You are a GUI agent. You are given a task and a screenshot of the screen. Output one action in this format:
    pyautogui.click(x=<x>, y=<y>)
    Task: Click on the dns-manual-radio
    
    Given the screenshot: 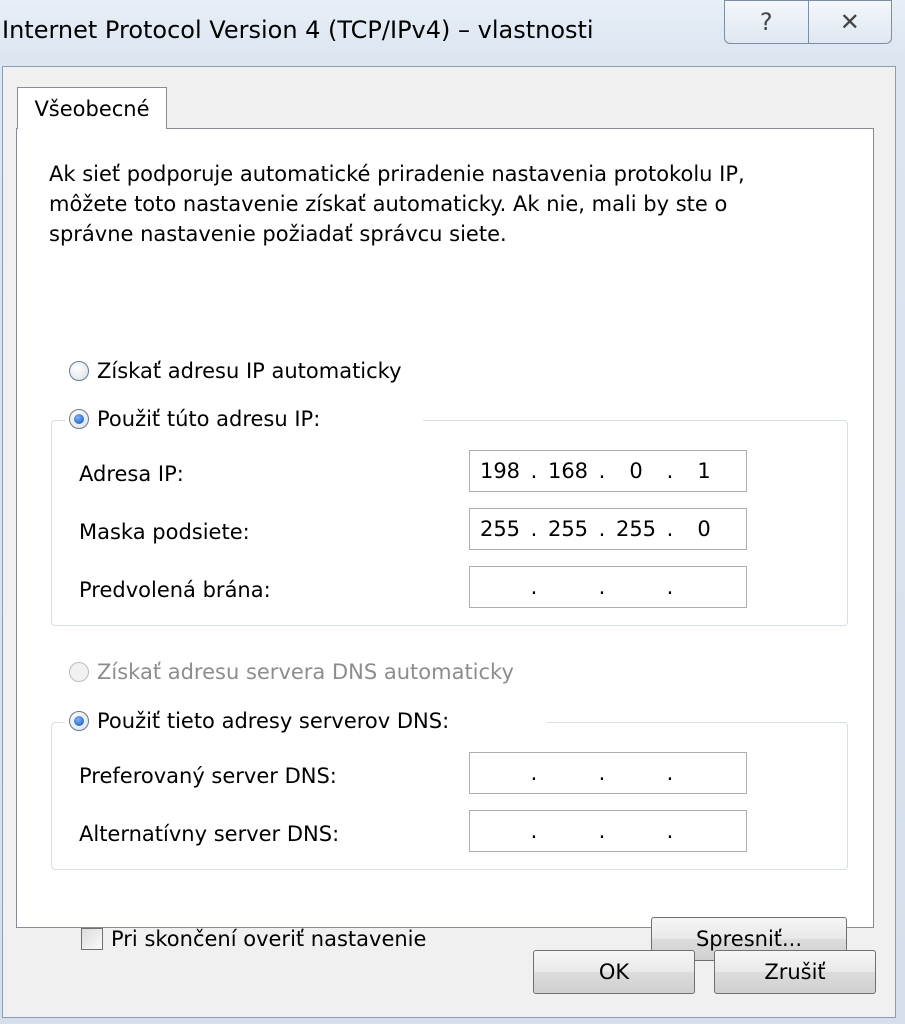 What is the action you would take?
    pyautogui.click(x=79, y=721)
    